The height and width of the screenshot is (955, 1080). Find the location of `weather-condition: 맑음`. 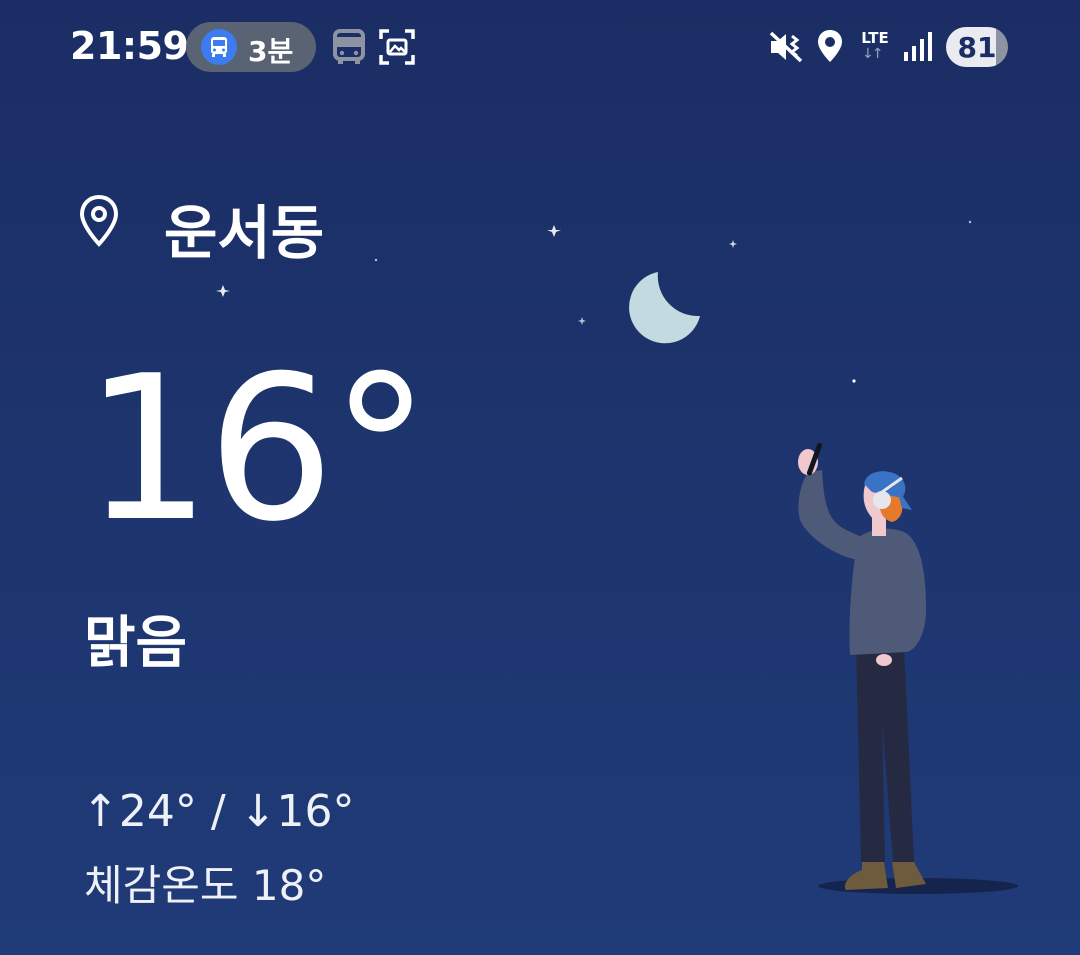

weather-condition: 맑음 is located at coordinates (136, 643).